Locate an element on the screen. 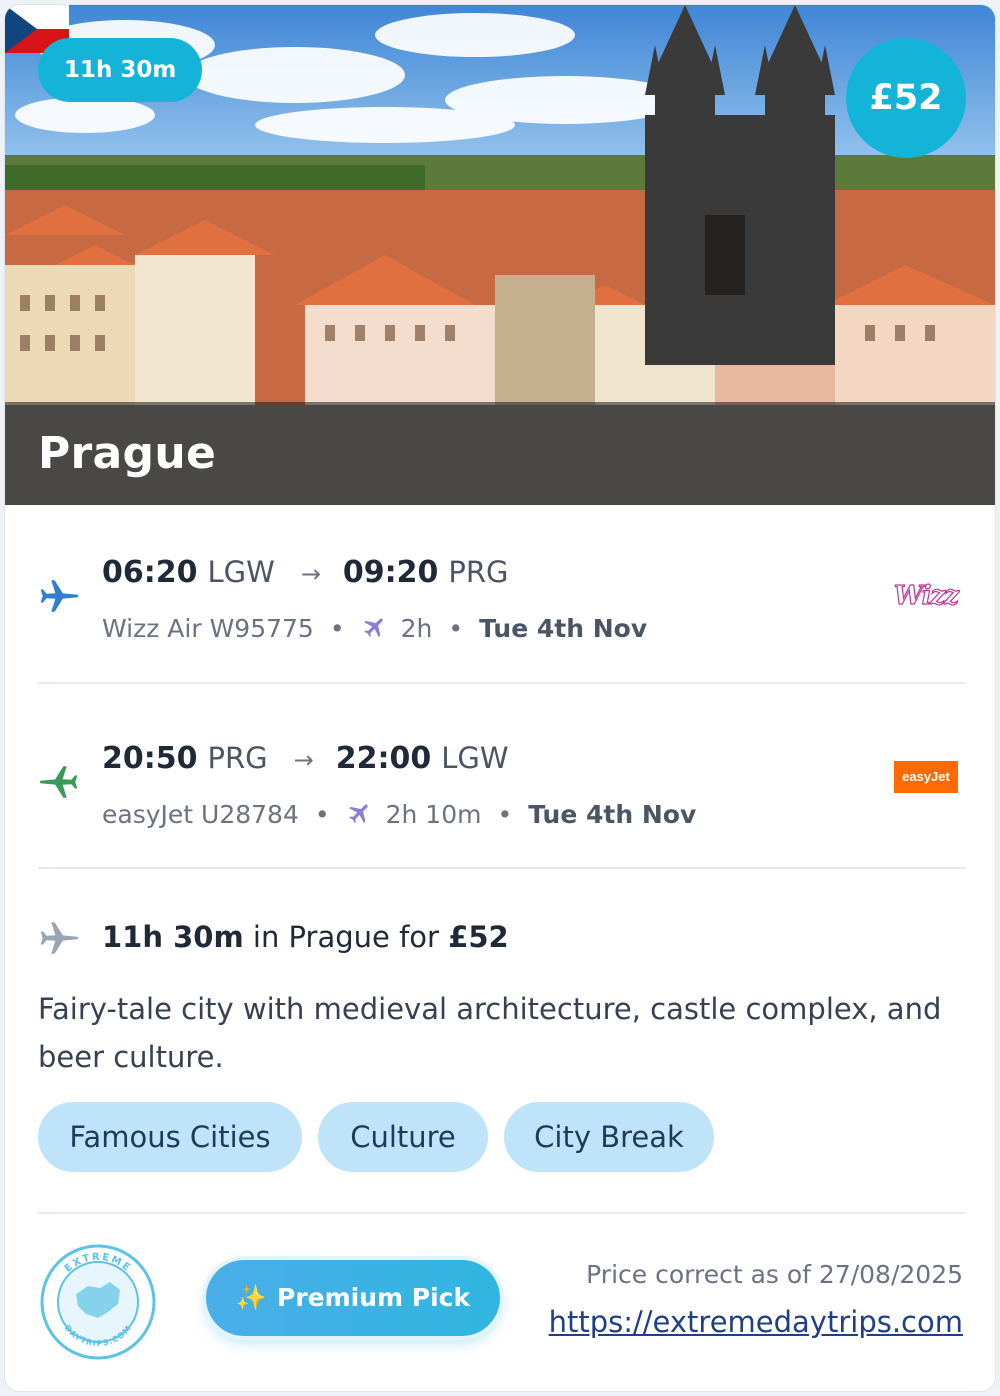 This screenshot has width=1000, height=1396. return-flight-number: easyJet U28784 is located at coordinates (200, 814).